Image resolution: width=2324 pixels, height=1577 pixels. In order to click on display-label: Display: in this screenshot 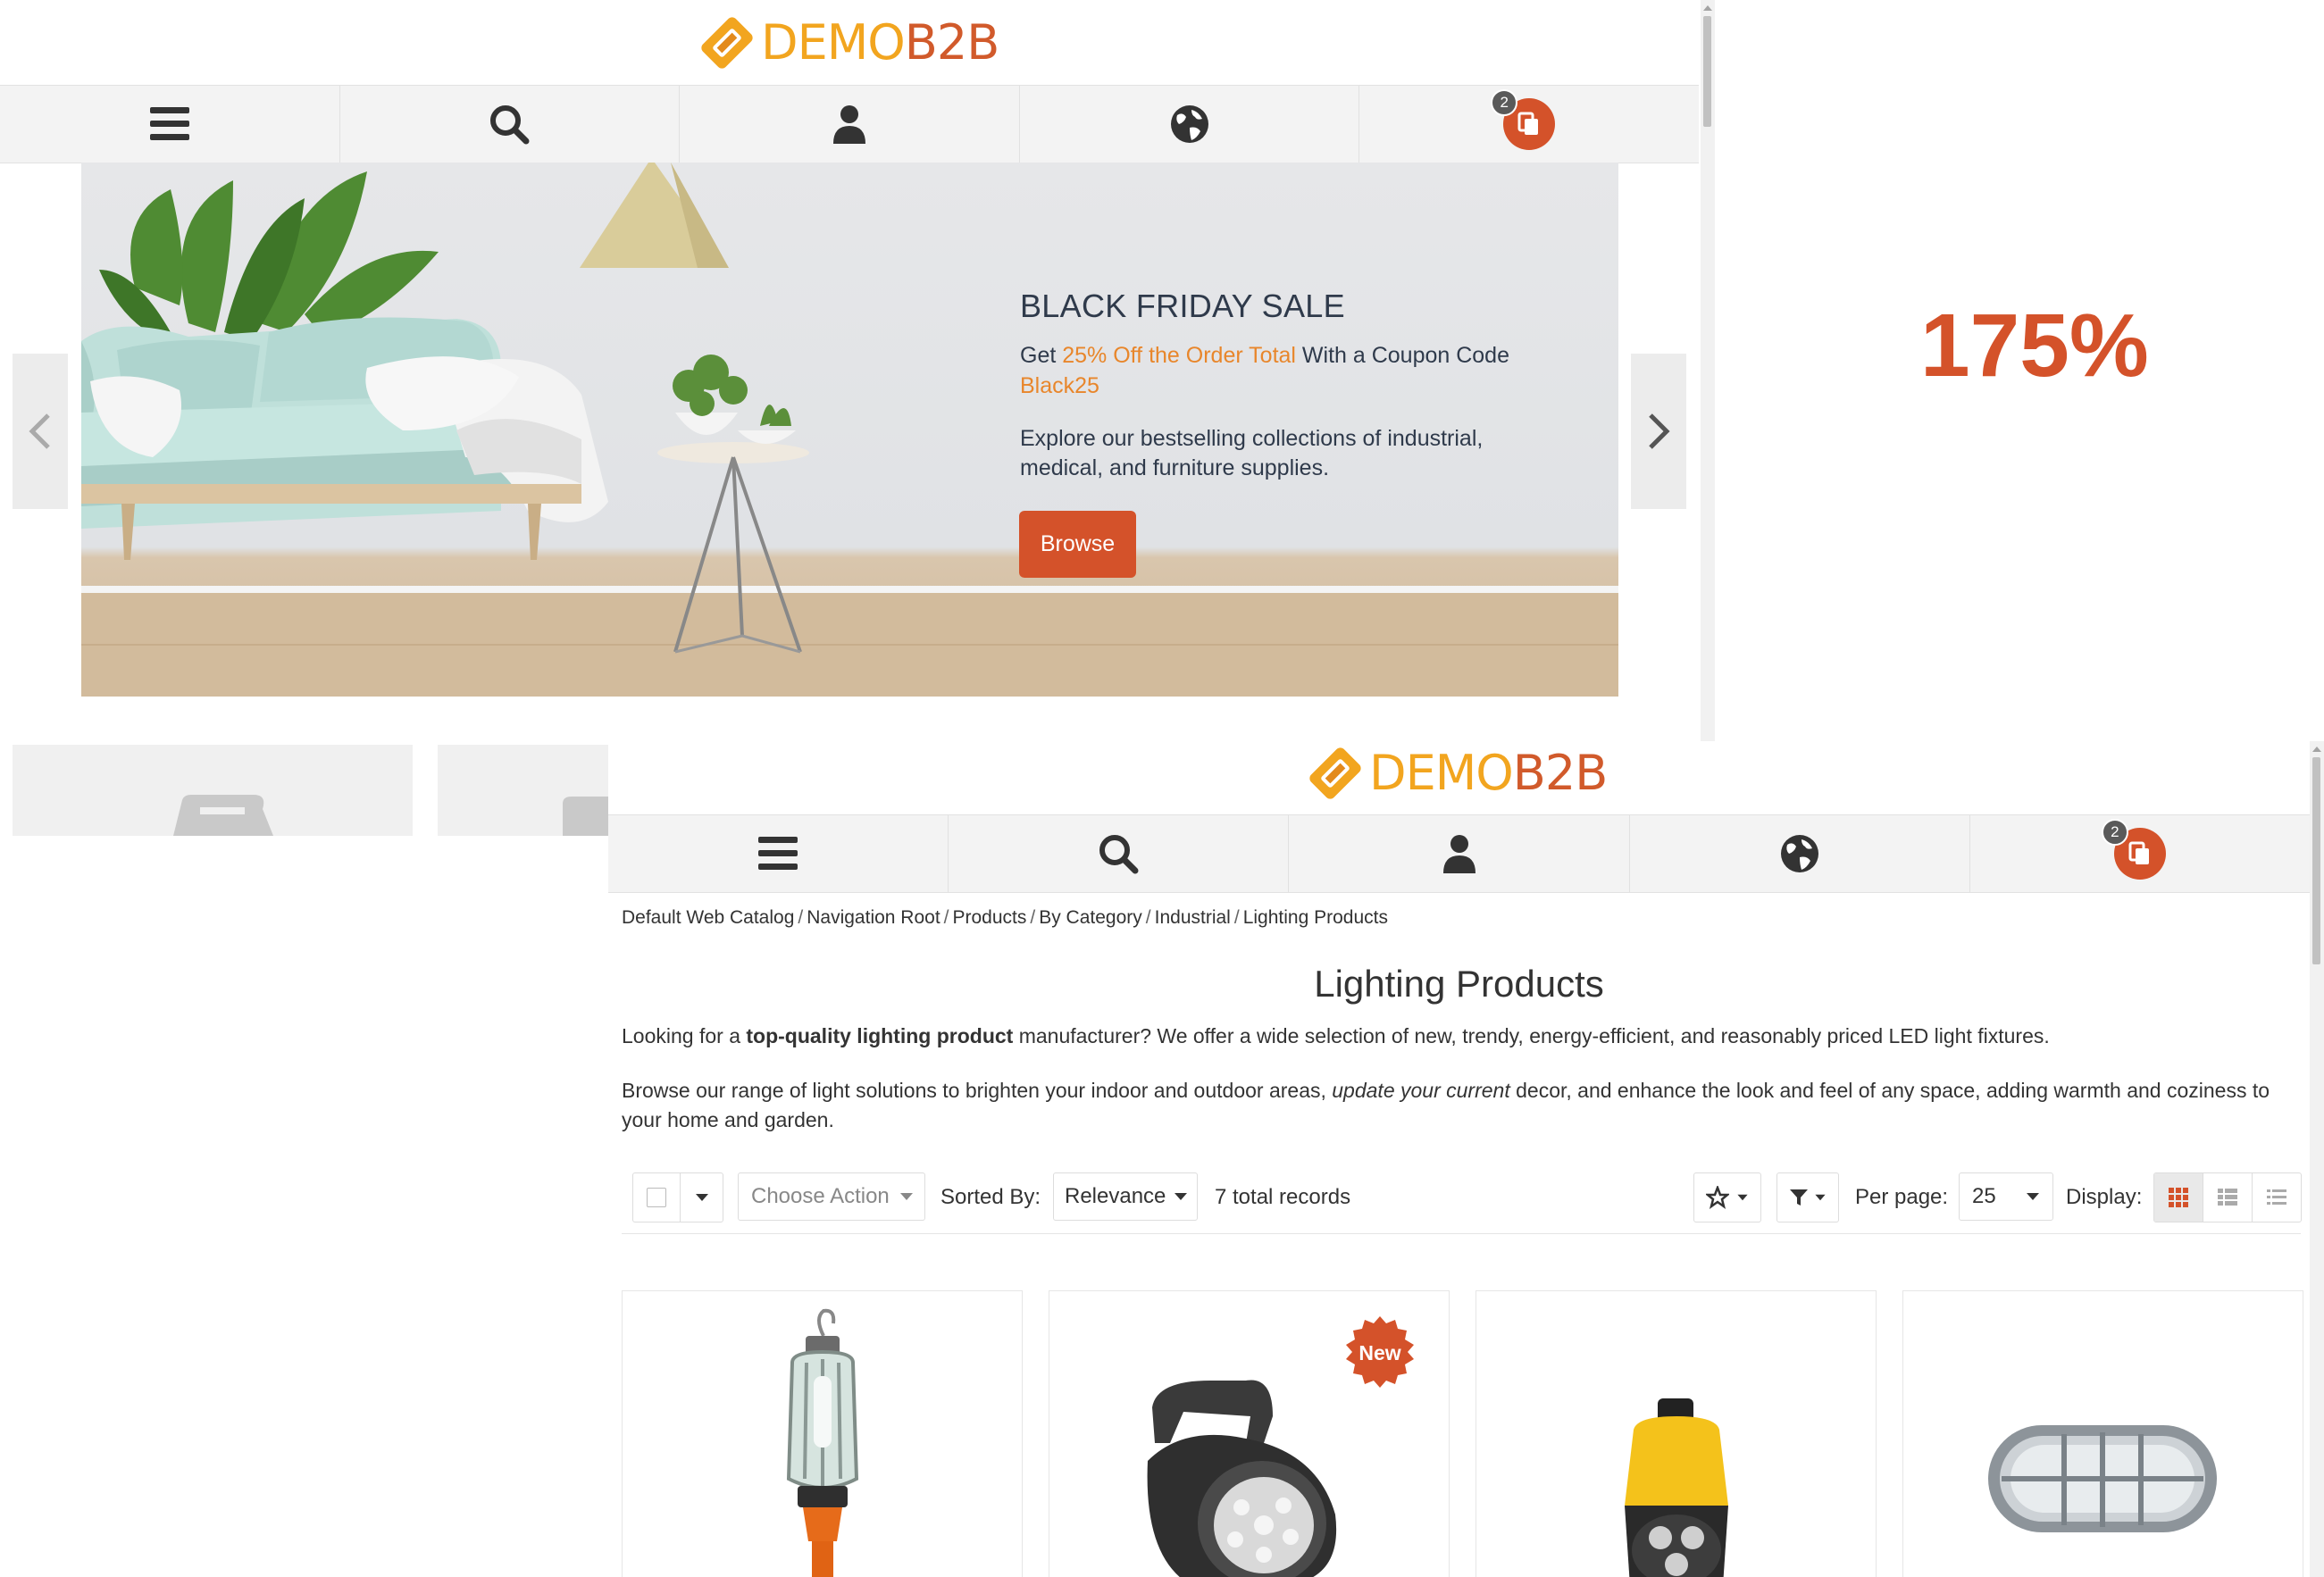, I will do `click(2104, 1197)`.